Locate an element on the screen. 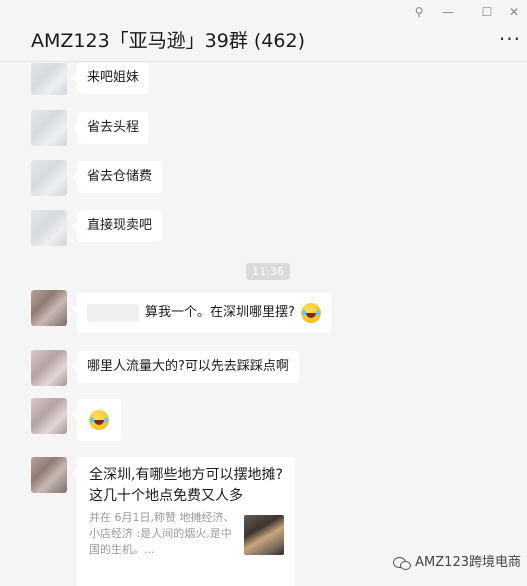 Image resolution: width=527 pixels, height=586 pixels. message-bubble: 直接现卖吧 is located at coordinates (117, 226).